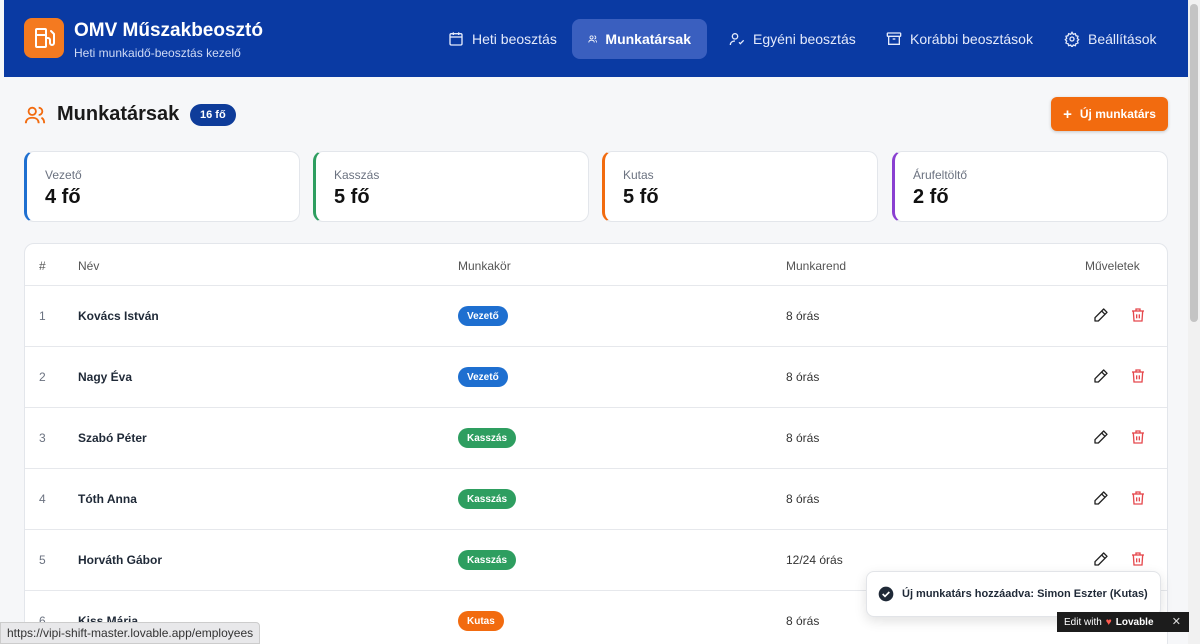 The height and width of the screenshot is (644, 1200). I want to click on nav-label: Munkatársak, so click(648, 39).